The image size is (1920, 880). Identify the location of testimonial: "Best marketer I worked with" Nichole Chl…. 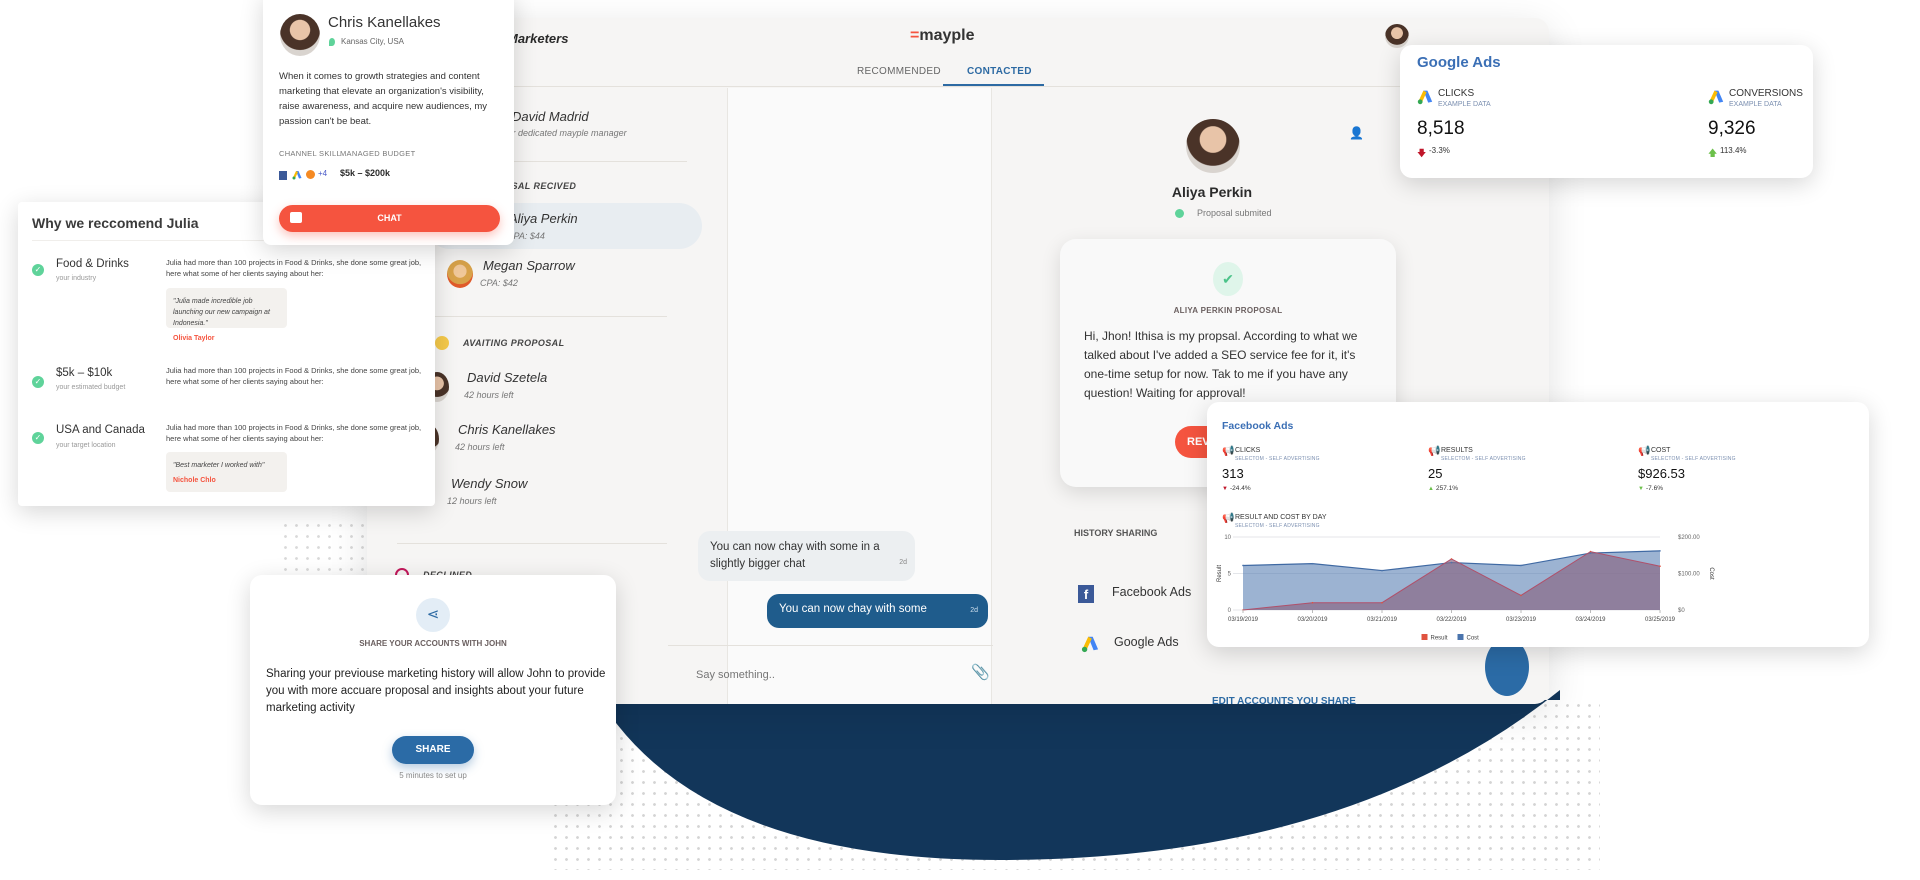
(226, 472).